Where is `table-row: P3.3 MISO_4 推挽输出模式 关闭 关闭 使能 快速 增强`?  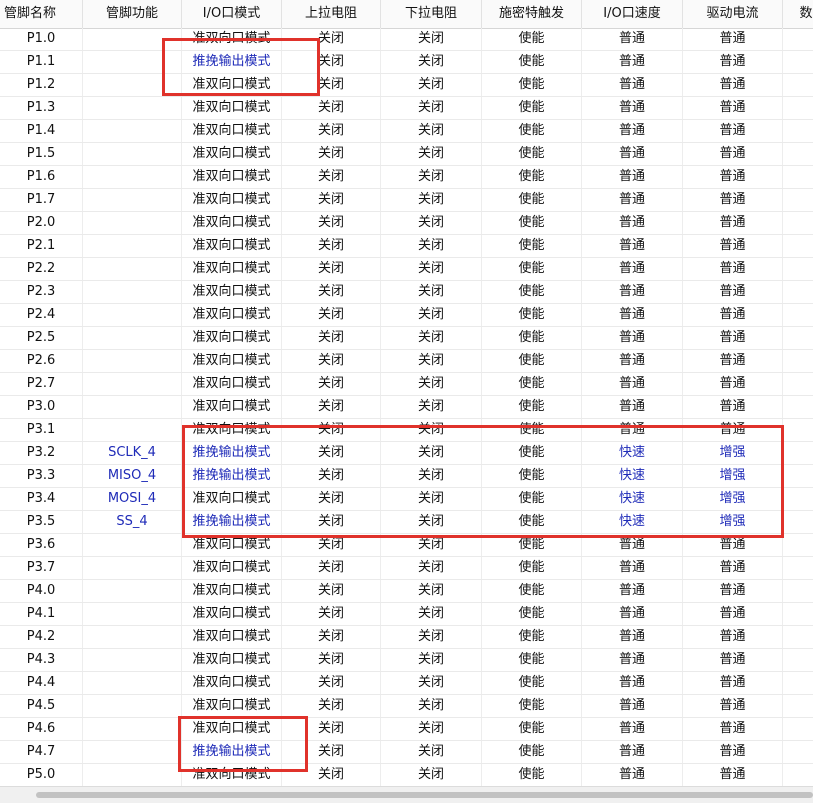
table-row: P3.3 MISO_4 推挽输出模式 关闭 关闭 使能 快速 增强 is located at coordinates (406, 476).